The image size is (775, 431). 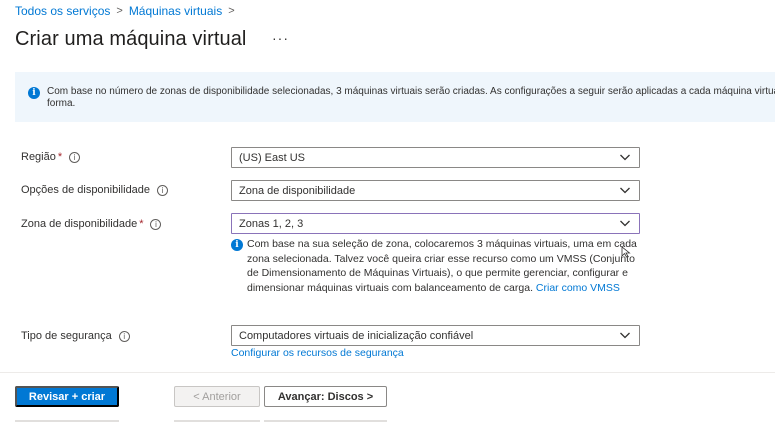 What do you see at coordinates (272, 157) in the screenshot?
I see `region-dropdown-value: (US) East US` at bounding box center [272, 157].